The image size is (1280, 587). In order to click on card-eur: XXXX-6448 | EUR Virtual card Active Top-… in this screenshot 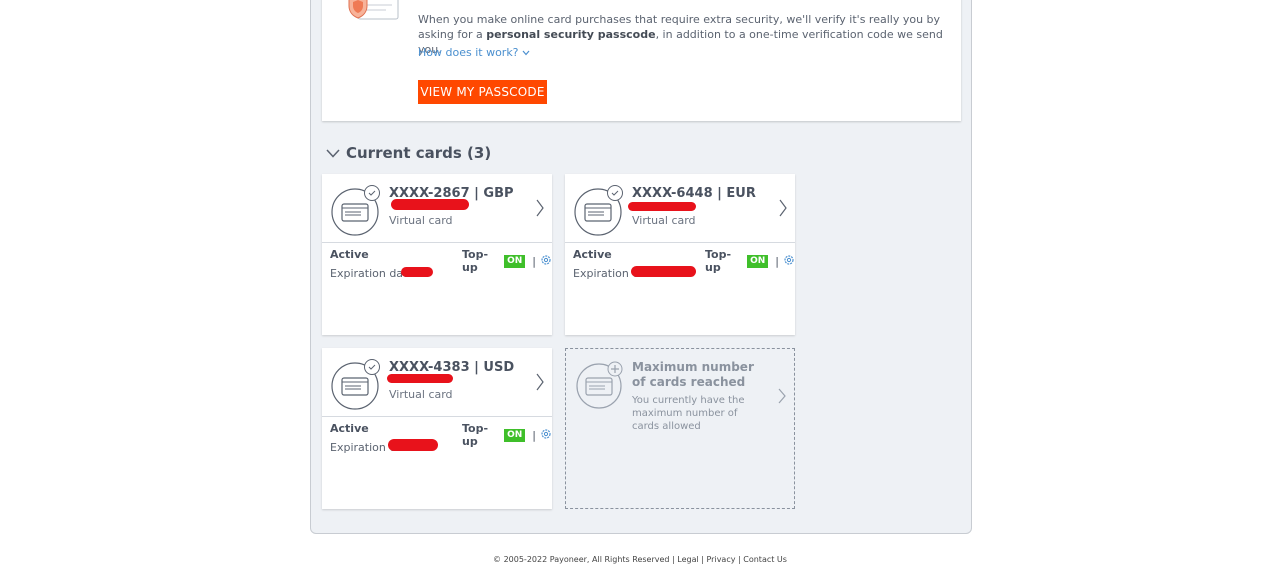, I will do `click(680, 254)`.